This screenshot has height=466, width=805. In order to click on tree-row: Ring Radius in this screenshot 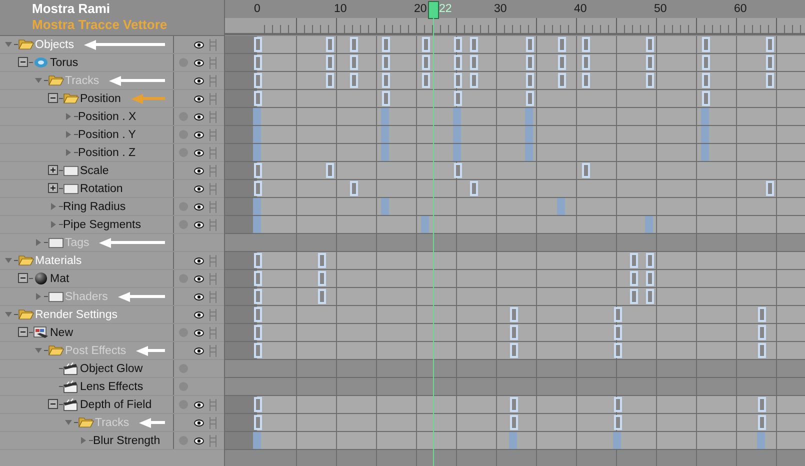, I will do `click(112, 207)`.